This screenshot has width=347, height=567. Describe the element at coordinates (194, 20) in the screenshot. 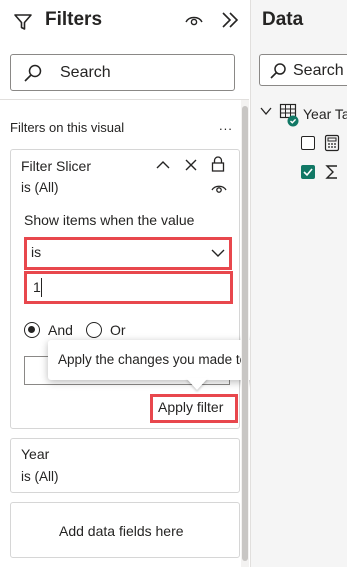

I see `eye-icon` at that location.